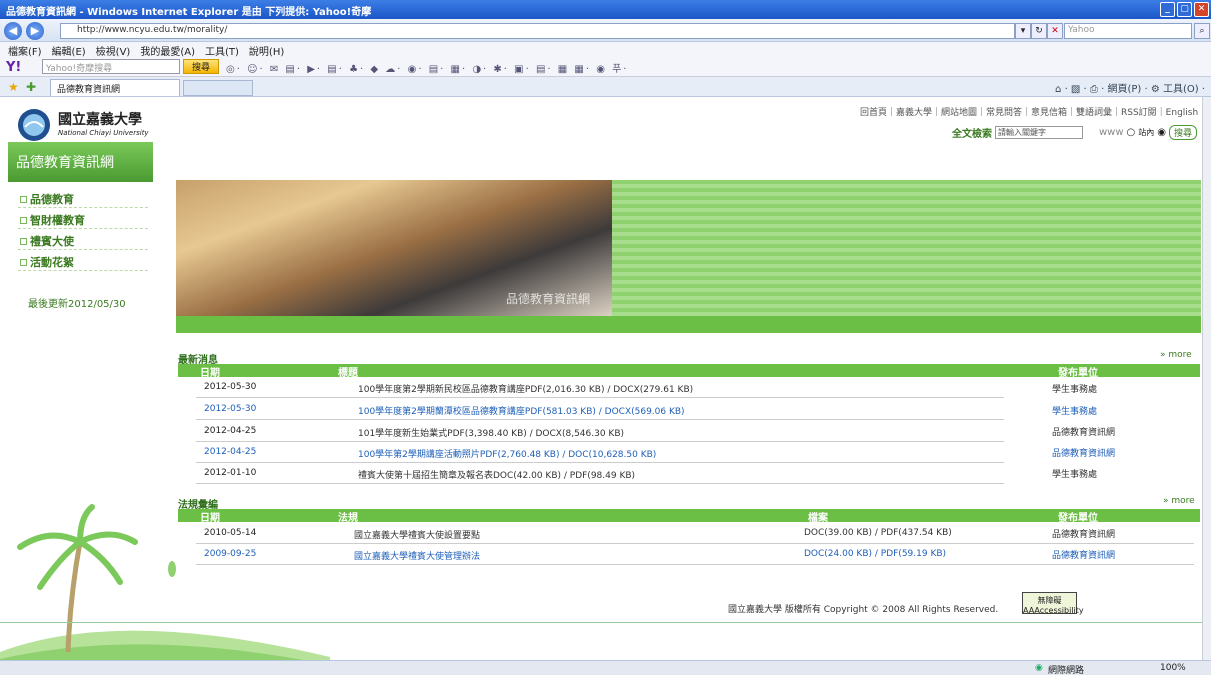 The height and width of the screenshot is (676, 1211). What do you see at coordinates (417, 555) in the screenshot?
I see `law-title-link: 國立嘉義大學禮賓大使管理辦法` at bounding box center [417, 555].